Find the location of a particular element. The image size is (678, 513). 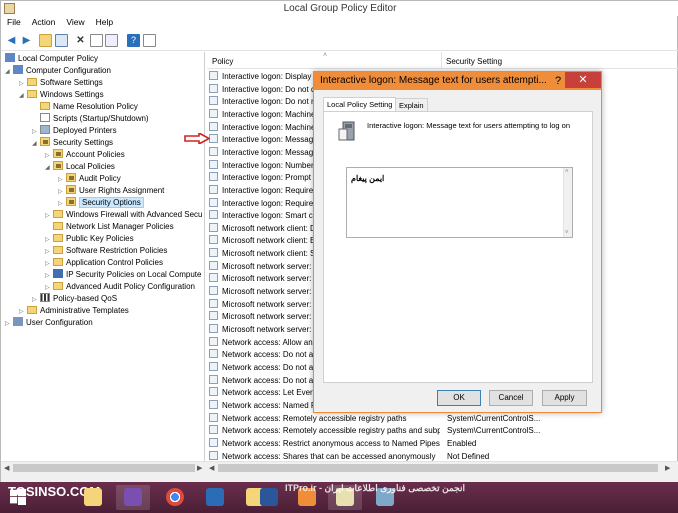

tree-item-security-settings: ◢ Security Settings is located at coordinates (72, 143).